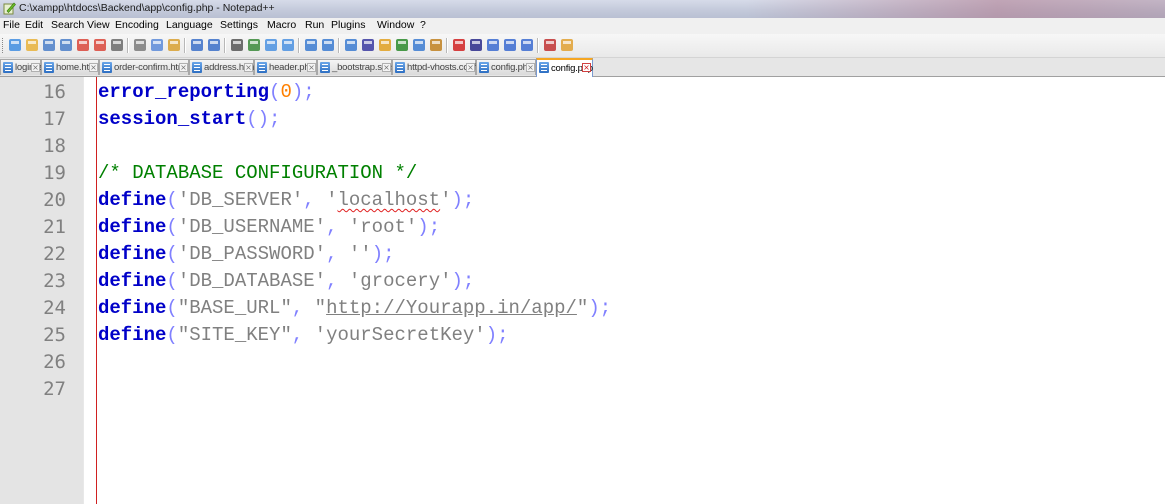 The image size is (1165, 504). What do you see at coordinates (385, 45) in the screenshot?
I see `indent-guide-icon` at bounding box center [385, 45].